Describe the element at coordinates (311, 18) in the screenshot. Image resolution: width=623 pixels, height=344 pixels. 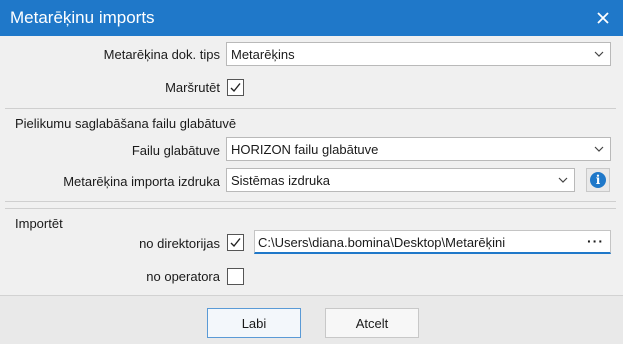
I see `title-bar: Metarēķinu imports` at that location.